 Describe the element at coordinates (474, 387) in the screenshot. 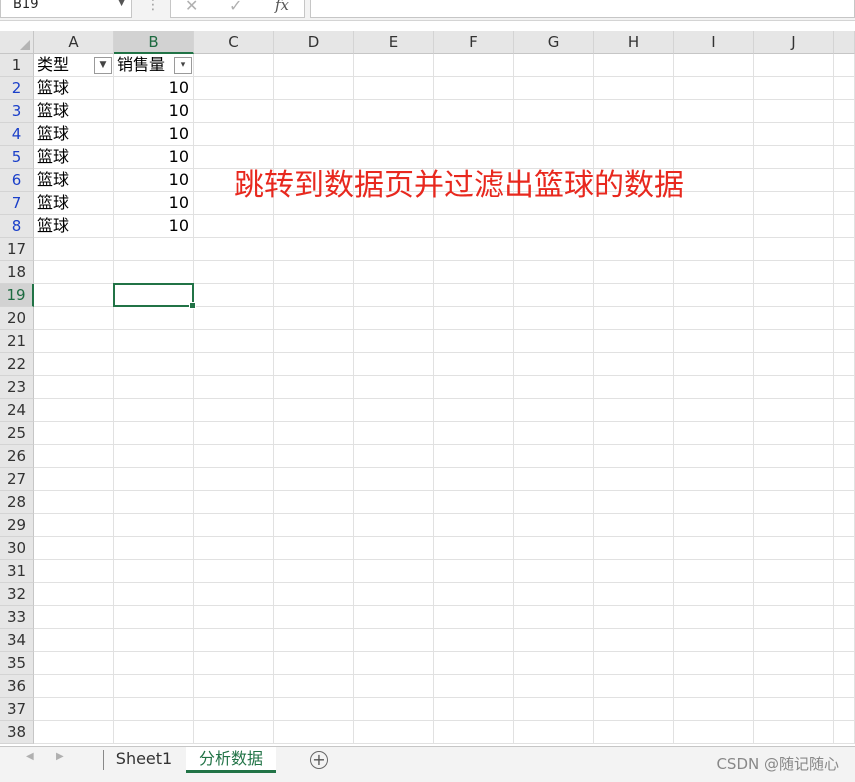

I see `cell-f23` at that location.